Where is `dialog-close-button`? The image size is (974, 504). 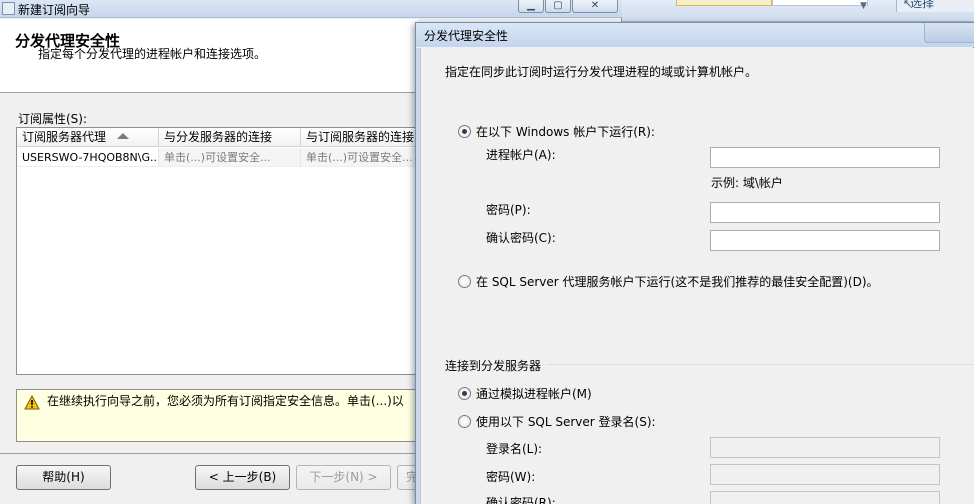 dialog-close-button is located at coordinates (949, 33).